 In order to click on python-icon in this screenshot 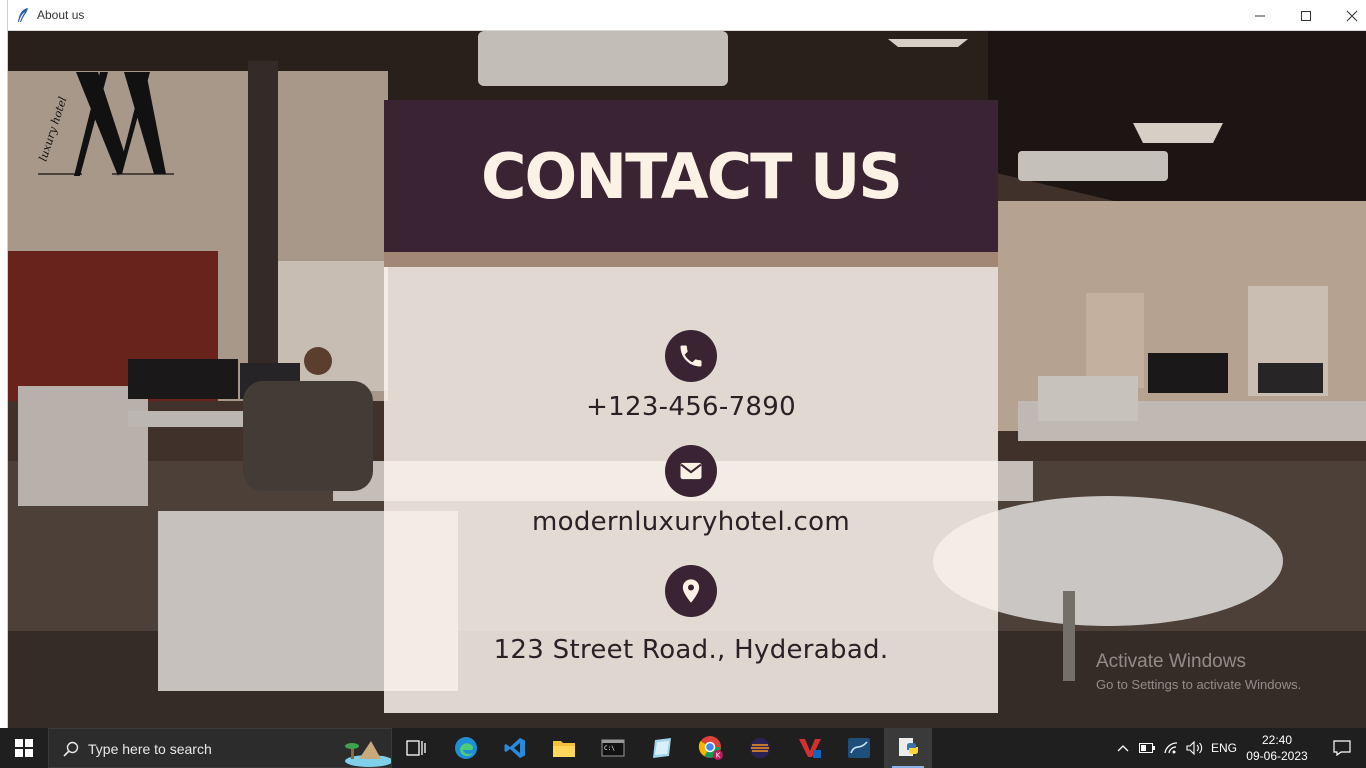, I will do `click(908, 747)`.